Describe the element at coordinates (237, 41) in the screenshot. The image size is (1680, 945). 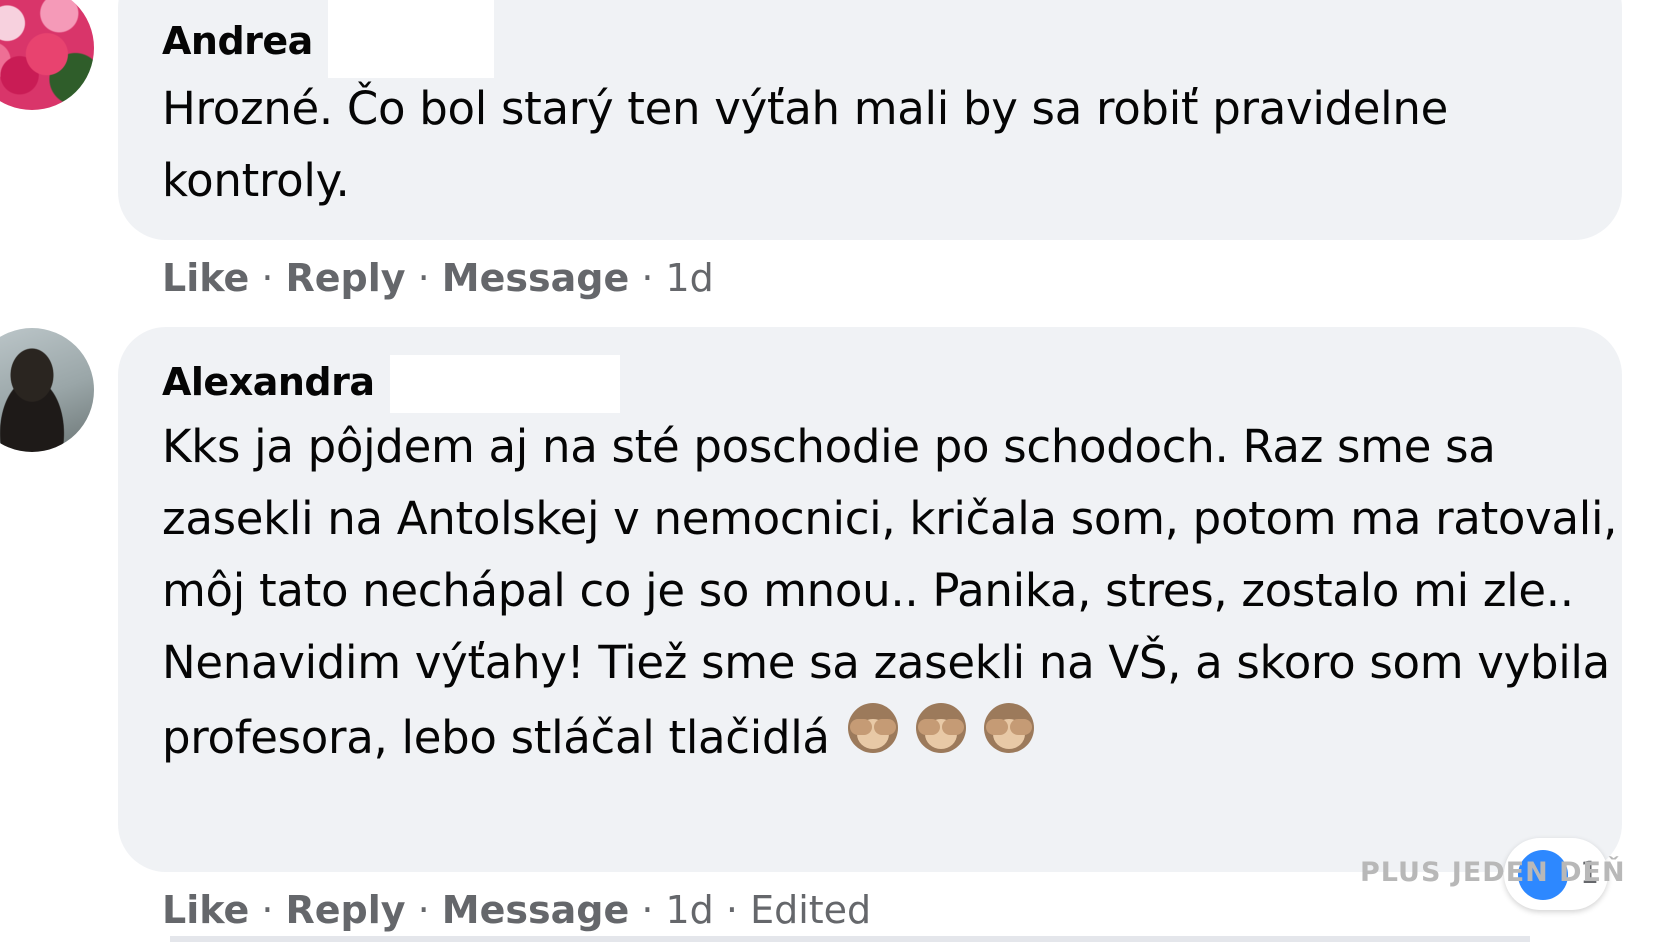
I see `comment-author: Andrea` at that location.